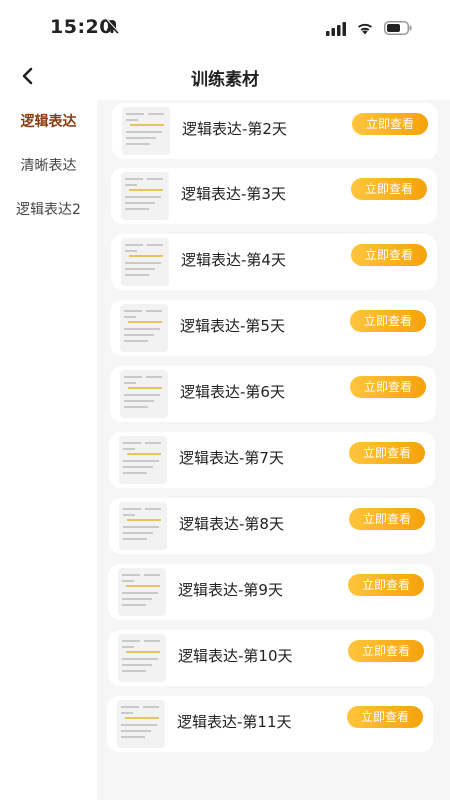 This screenshot has width=450, height=800. I want to click on material-title: 逻辑表达-第6天, so click(232, 392).